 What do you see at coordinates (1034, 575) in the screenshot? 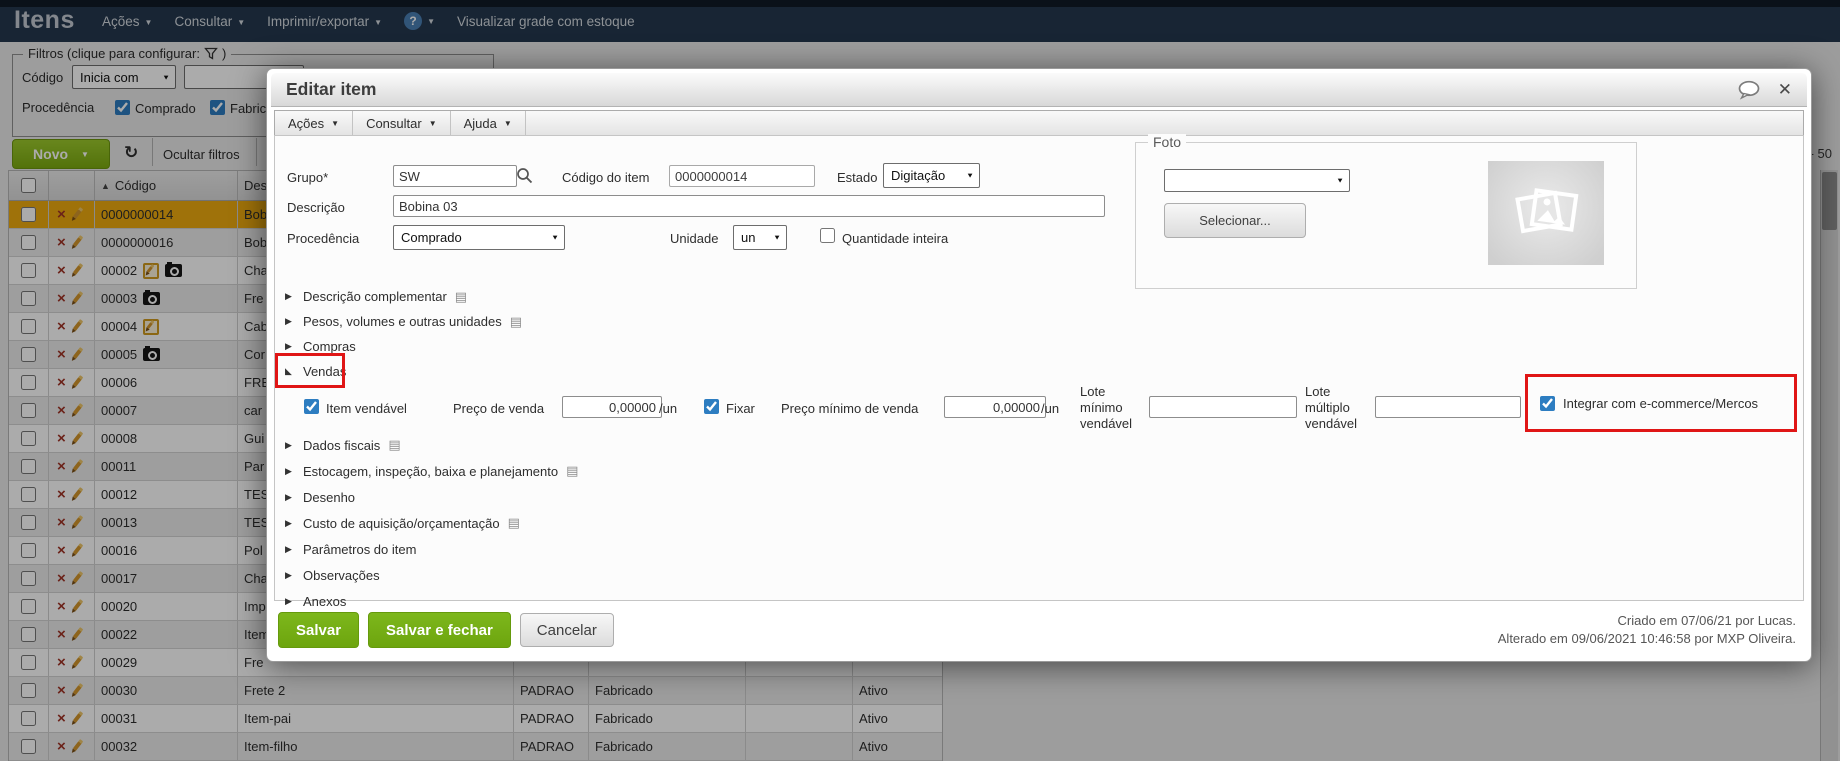
I see `section-observa-es: ▶ Observações` at bounding box center [1034, 575].